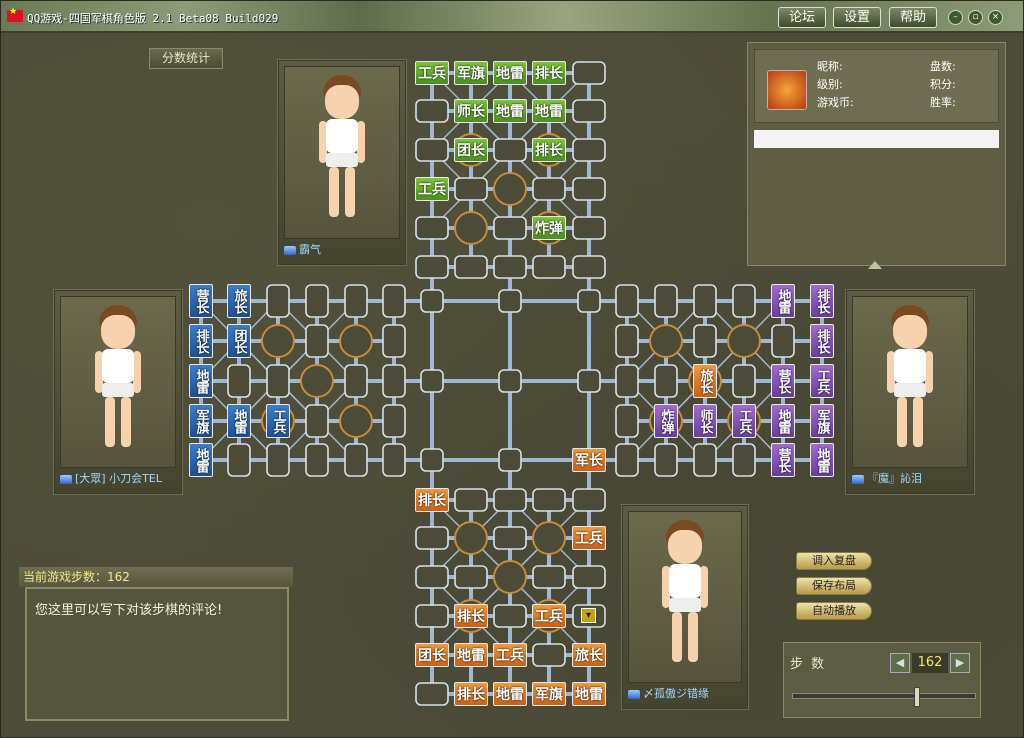 The height and width of the screenshot is (738, 1024). I want to click on piece-blue: 军旗, so click(201, 421).